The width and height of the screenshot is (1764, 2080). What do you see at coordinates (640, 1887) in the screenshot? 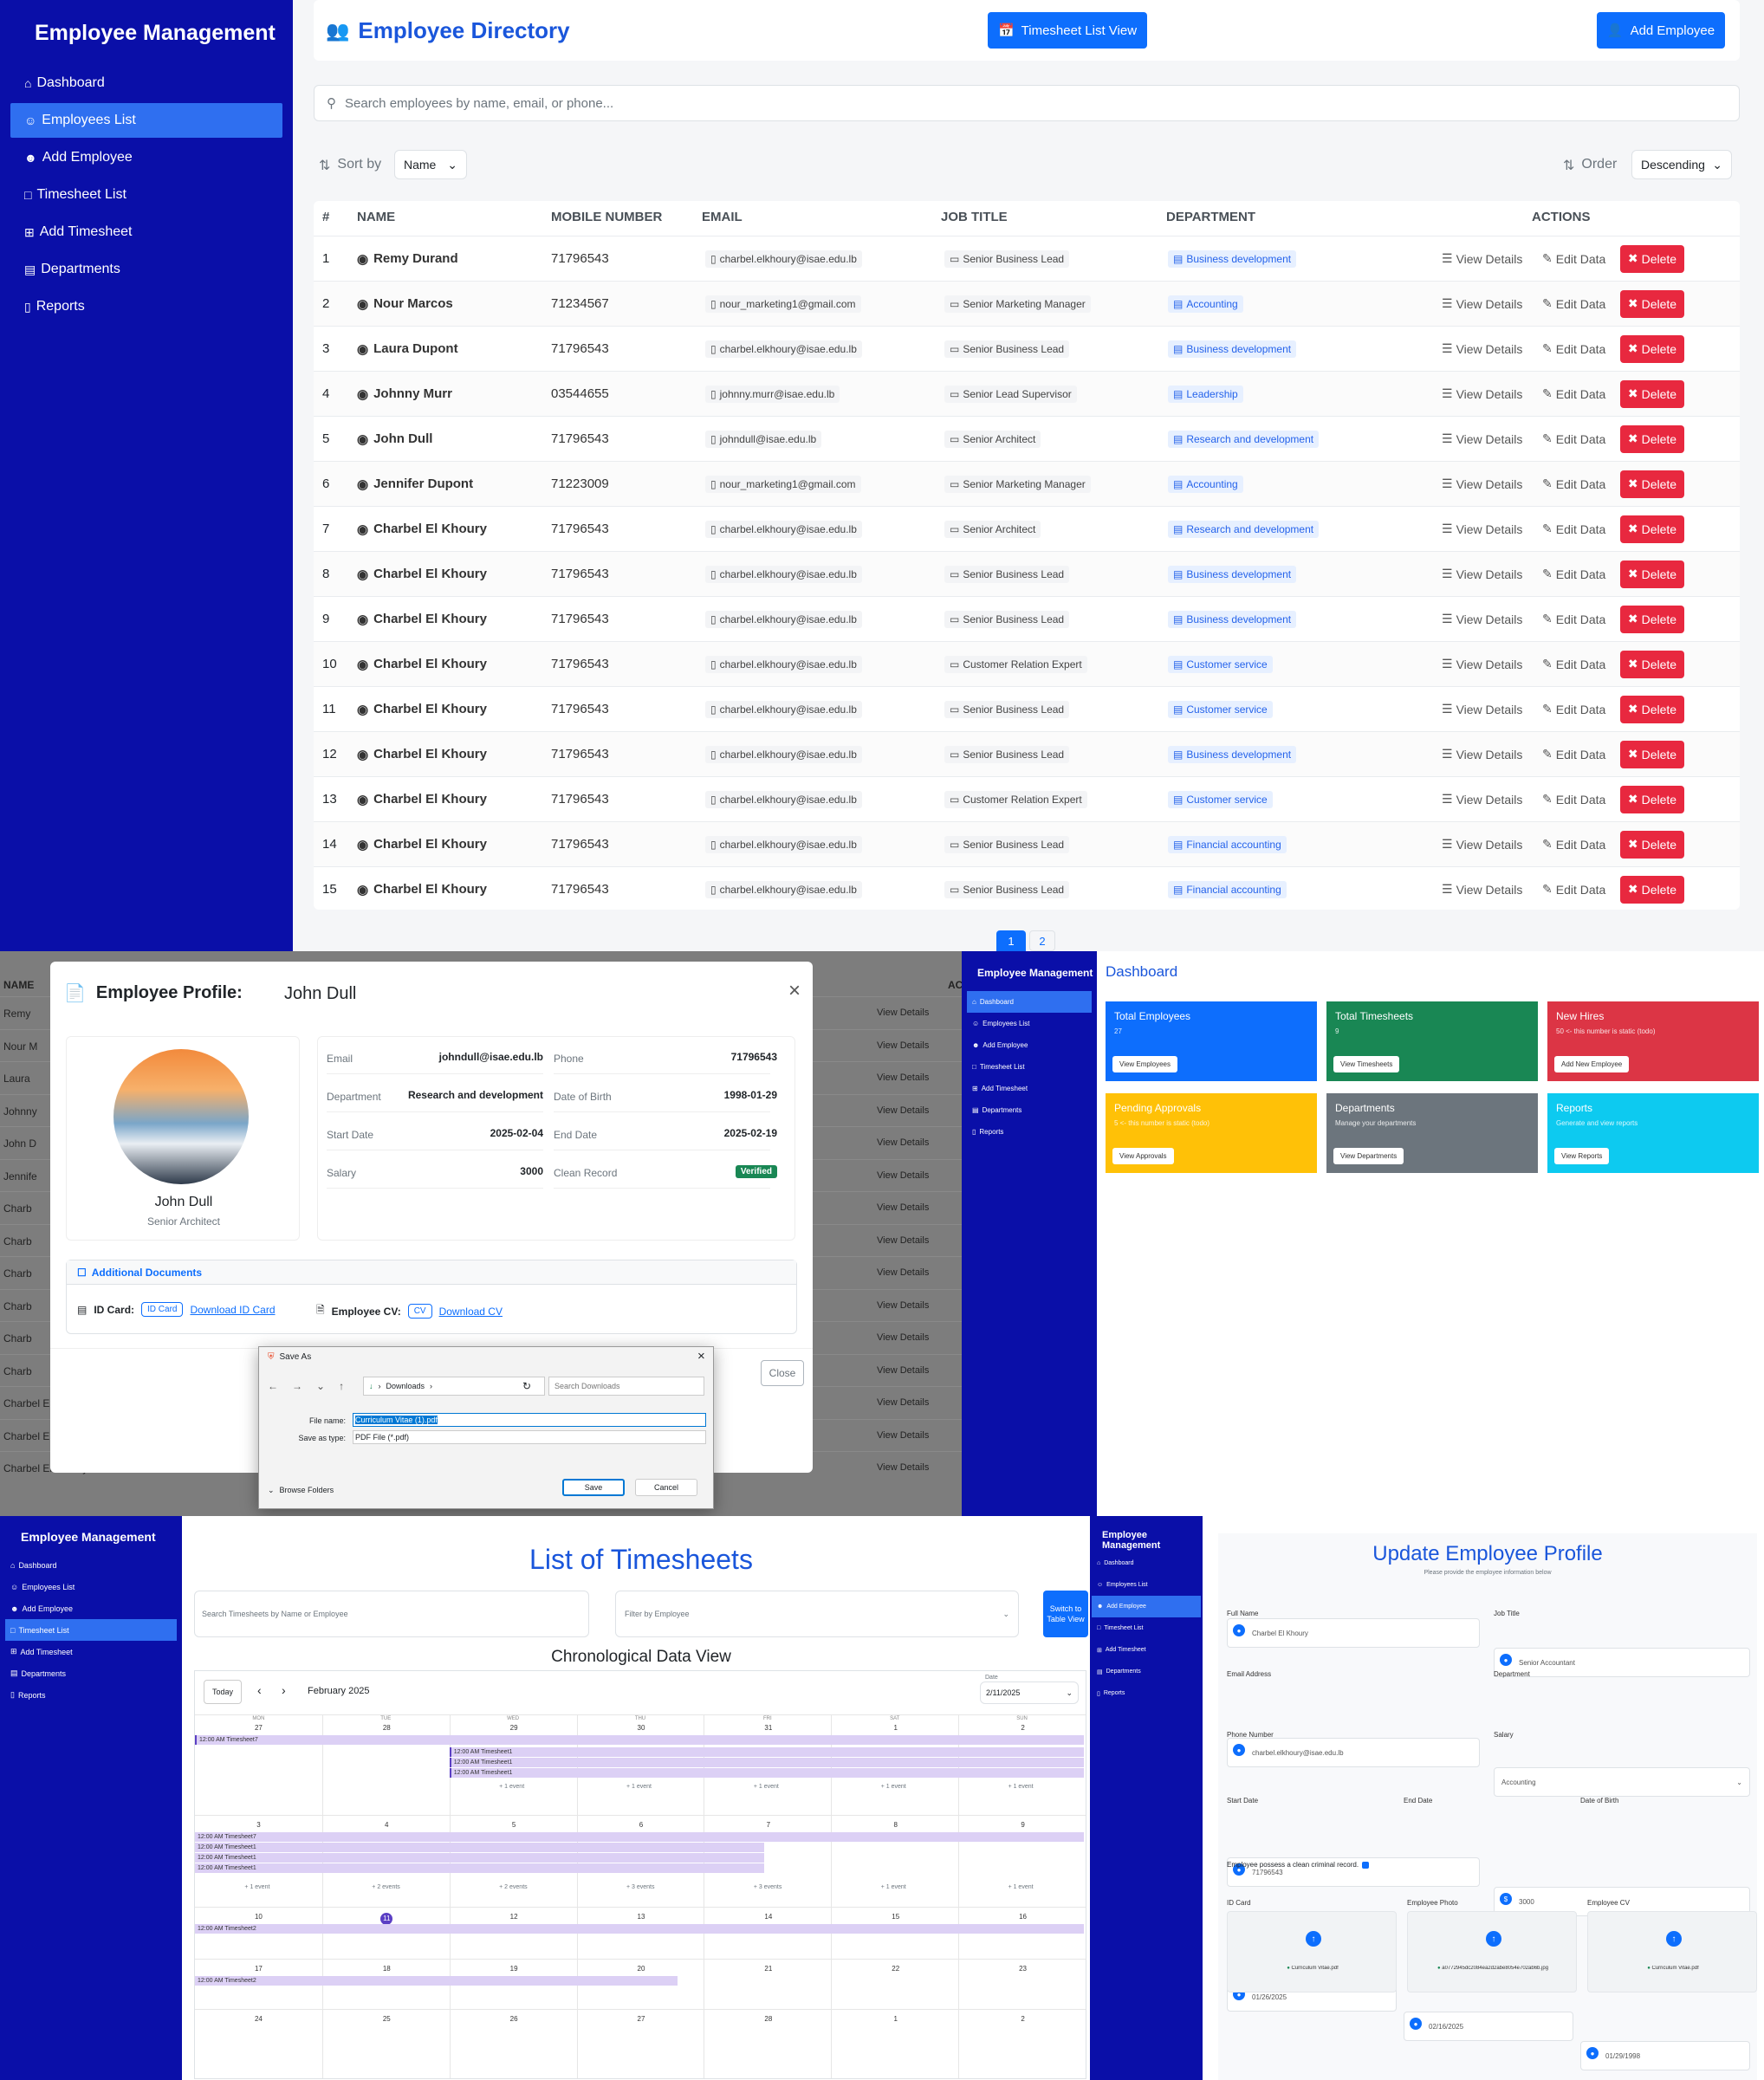
I see `more-events-link: + 3 events` at bounding box center [640, 1887].